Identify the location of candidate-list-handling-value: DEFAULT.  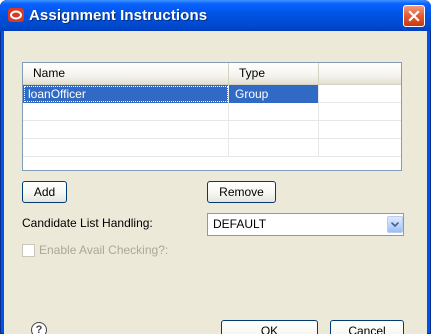
(240, 224).